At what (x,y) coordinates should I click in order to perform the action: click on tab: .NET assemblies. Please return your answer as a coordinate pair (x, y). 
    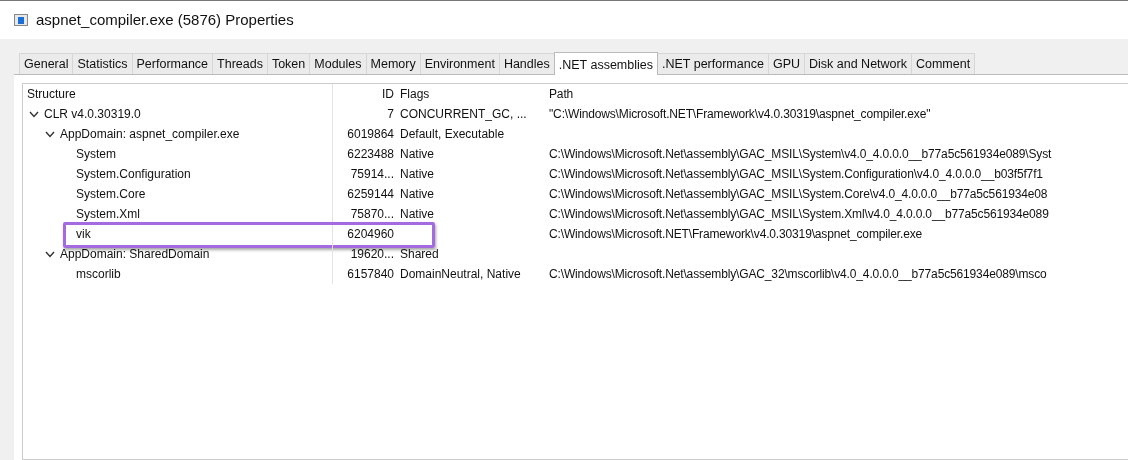
    Looking at the image, I should click on (605, 63).